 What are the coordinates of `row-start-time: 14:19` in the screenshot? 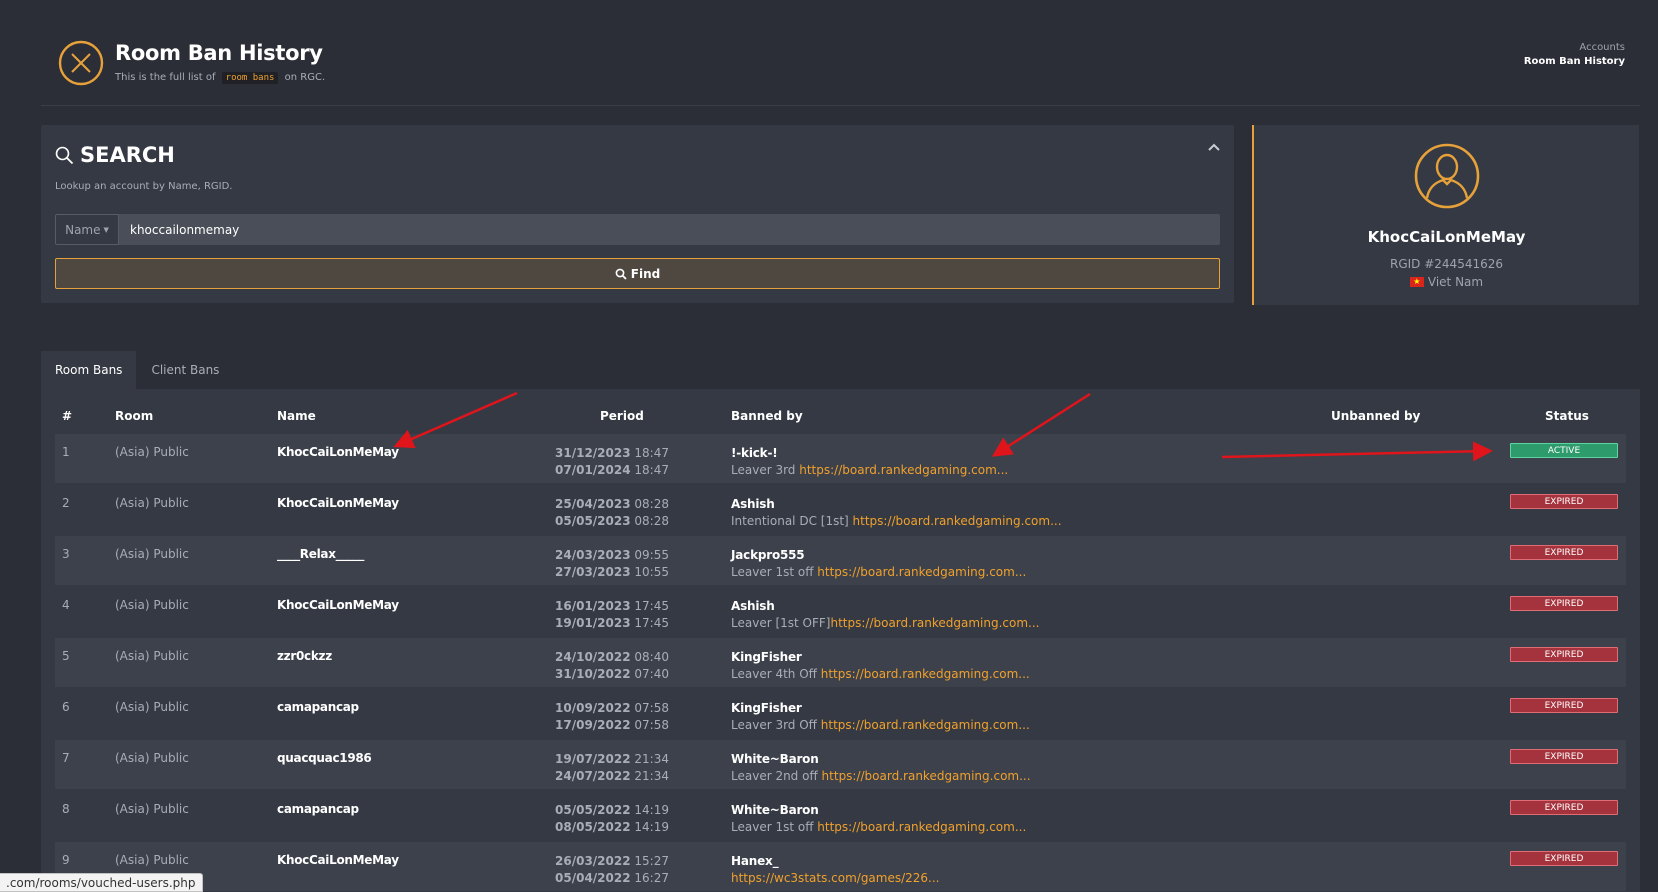 It's located at (651, 810).